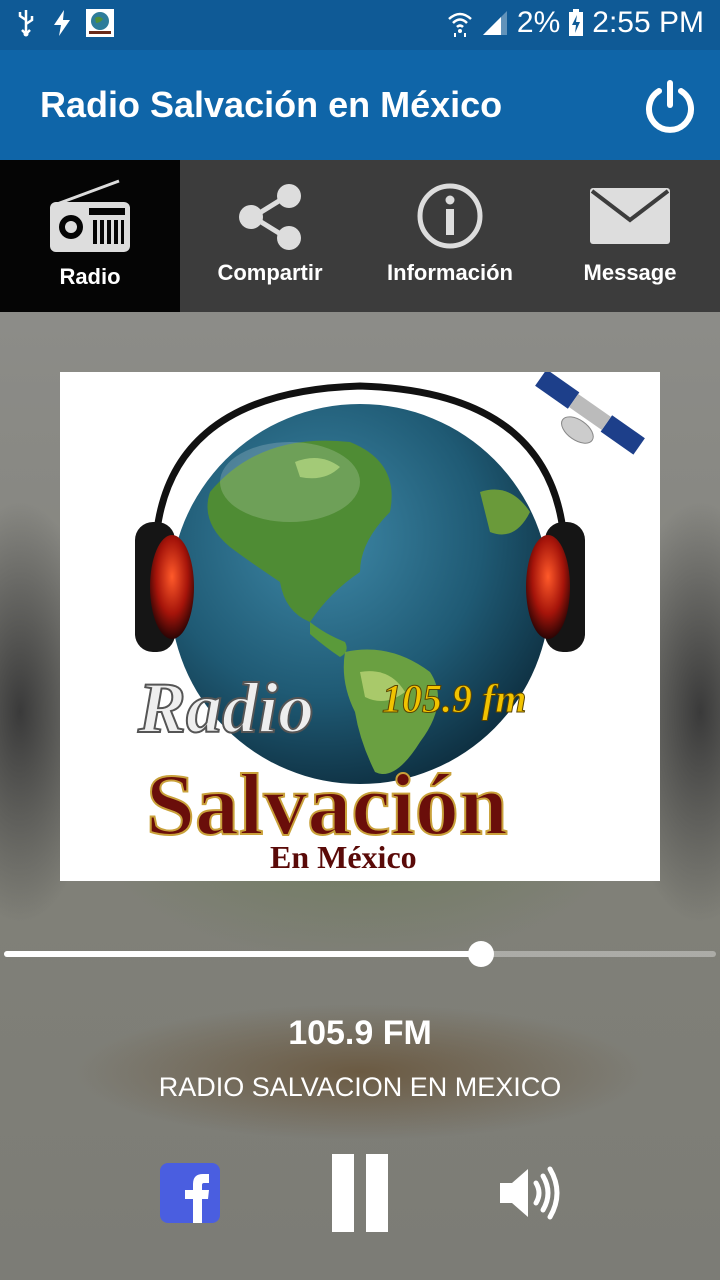 The height and width of the screenshot is (1280, 720). Describe the element at coordinates (670, 106) in the screenshot. I see `power-icon` at that location.